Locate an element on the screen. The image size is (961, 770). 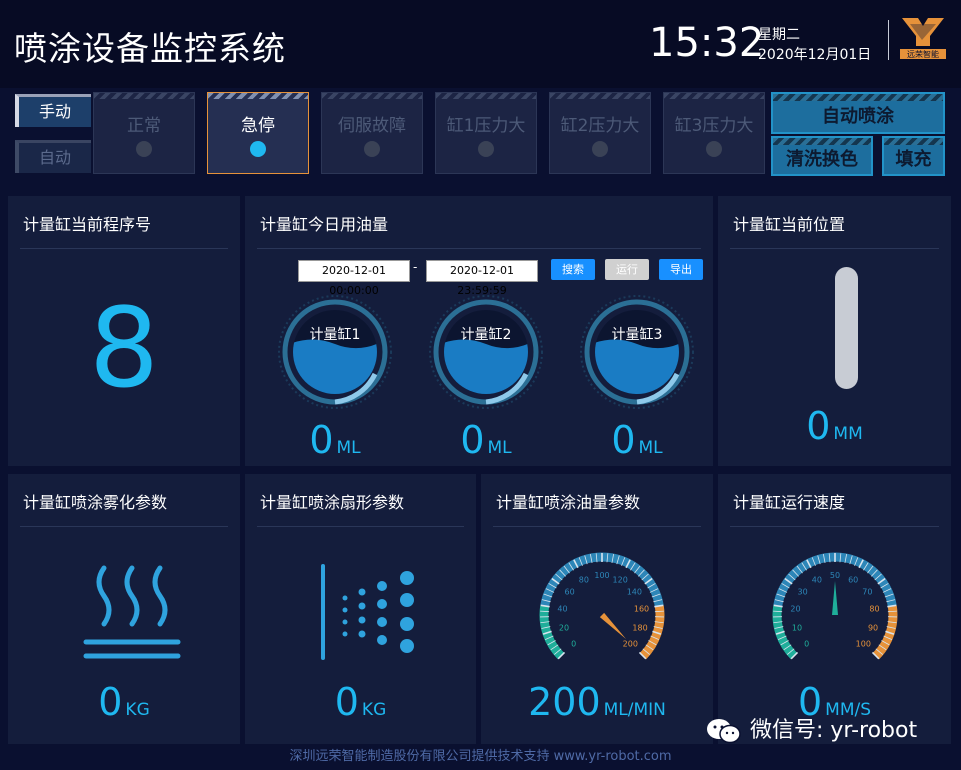
position-bar is located at coordinates (846, 328).